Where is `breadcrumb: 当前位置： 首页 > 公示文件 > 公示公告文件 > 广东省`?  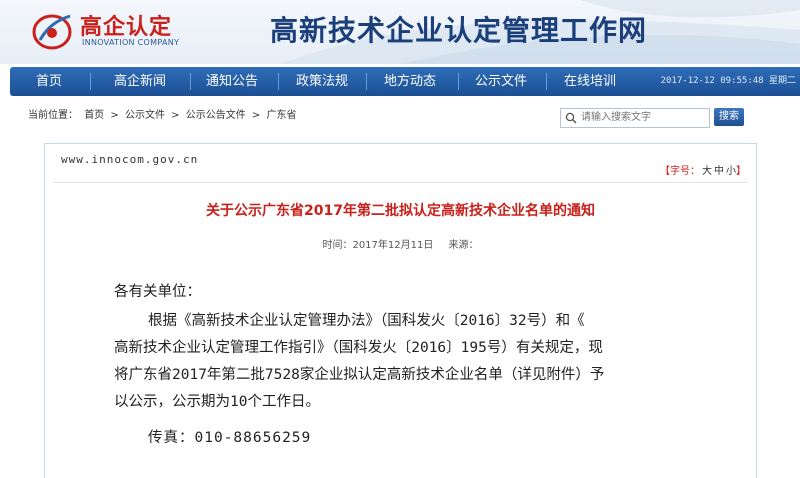 breadcrumb: 当前位置： 首页 > 公示文件 > 公示公告文件 > 广东省 is located at coordinates (163, 116).